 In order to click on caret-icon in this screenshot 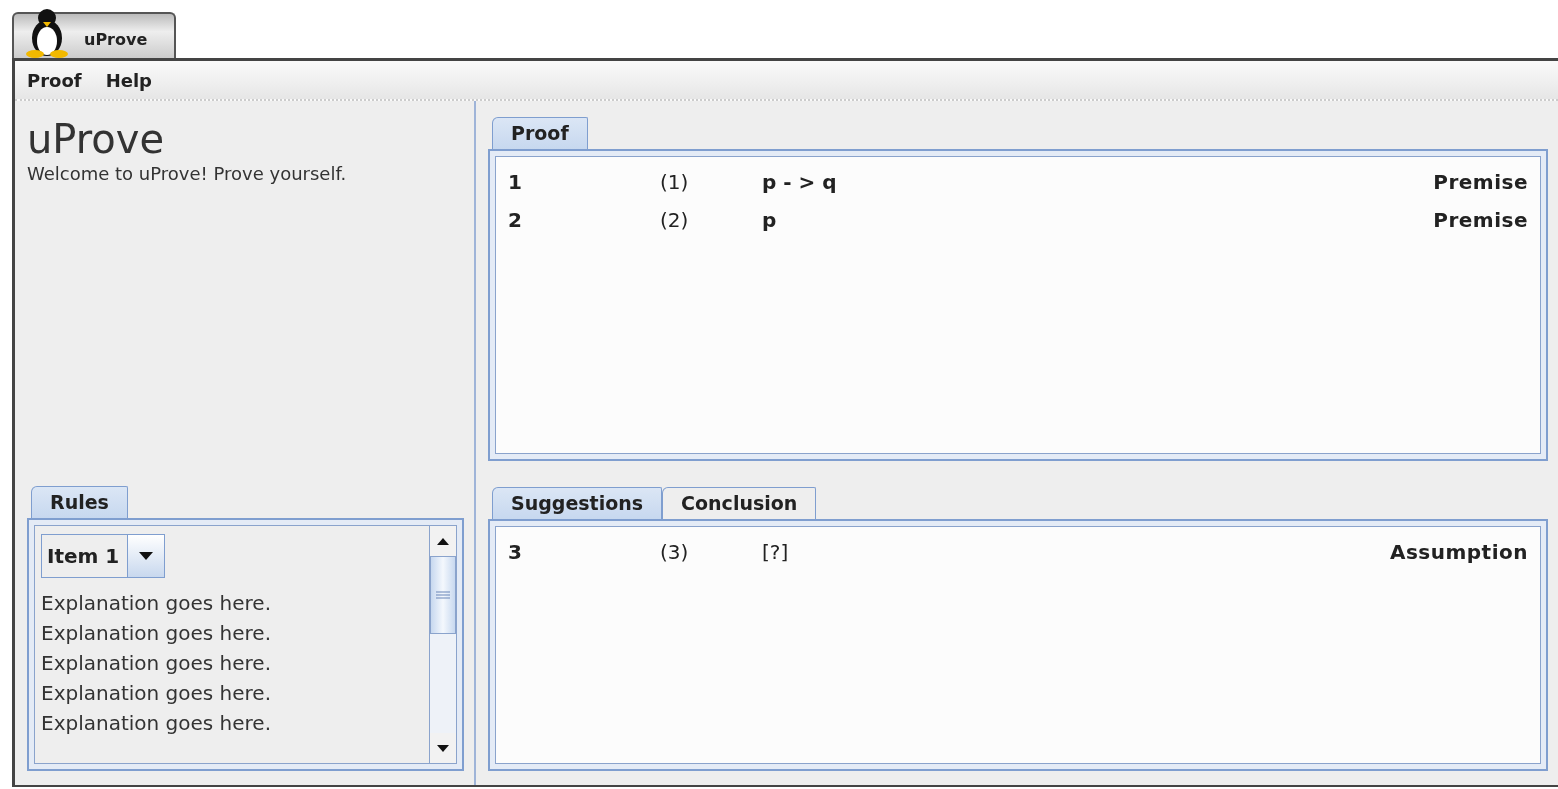, I will do `click(146, 556)`.